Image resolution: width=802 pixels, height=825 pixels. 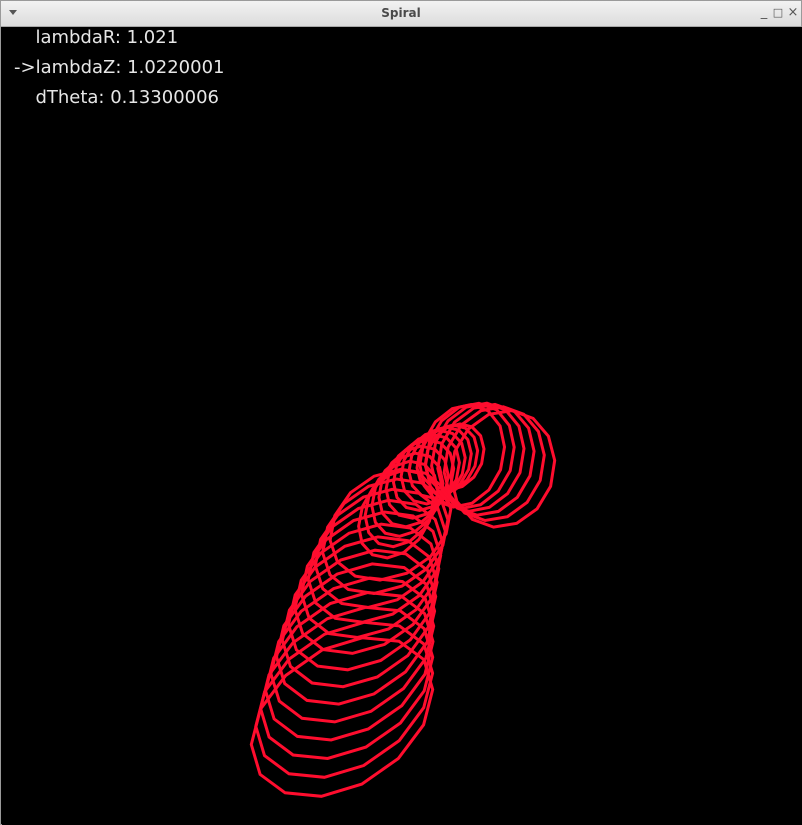 I want to click on title-bar: Spiral _ □ ×, so click(x=401, y=14).